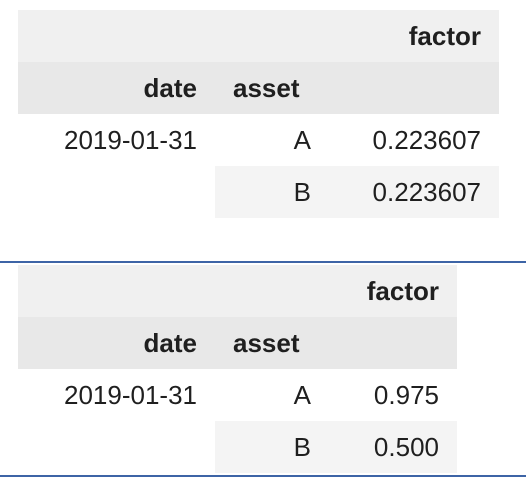  I want to click on table-row: B 0.223607, so click(258, 192).